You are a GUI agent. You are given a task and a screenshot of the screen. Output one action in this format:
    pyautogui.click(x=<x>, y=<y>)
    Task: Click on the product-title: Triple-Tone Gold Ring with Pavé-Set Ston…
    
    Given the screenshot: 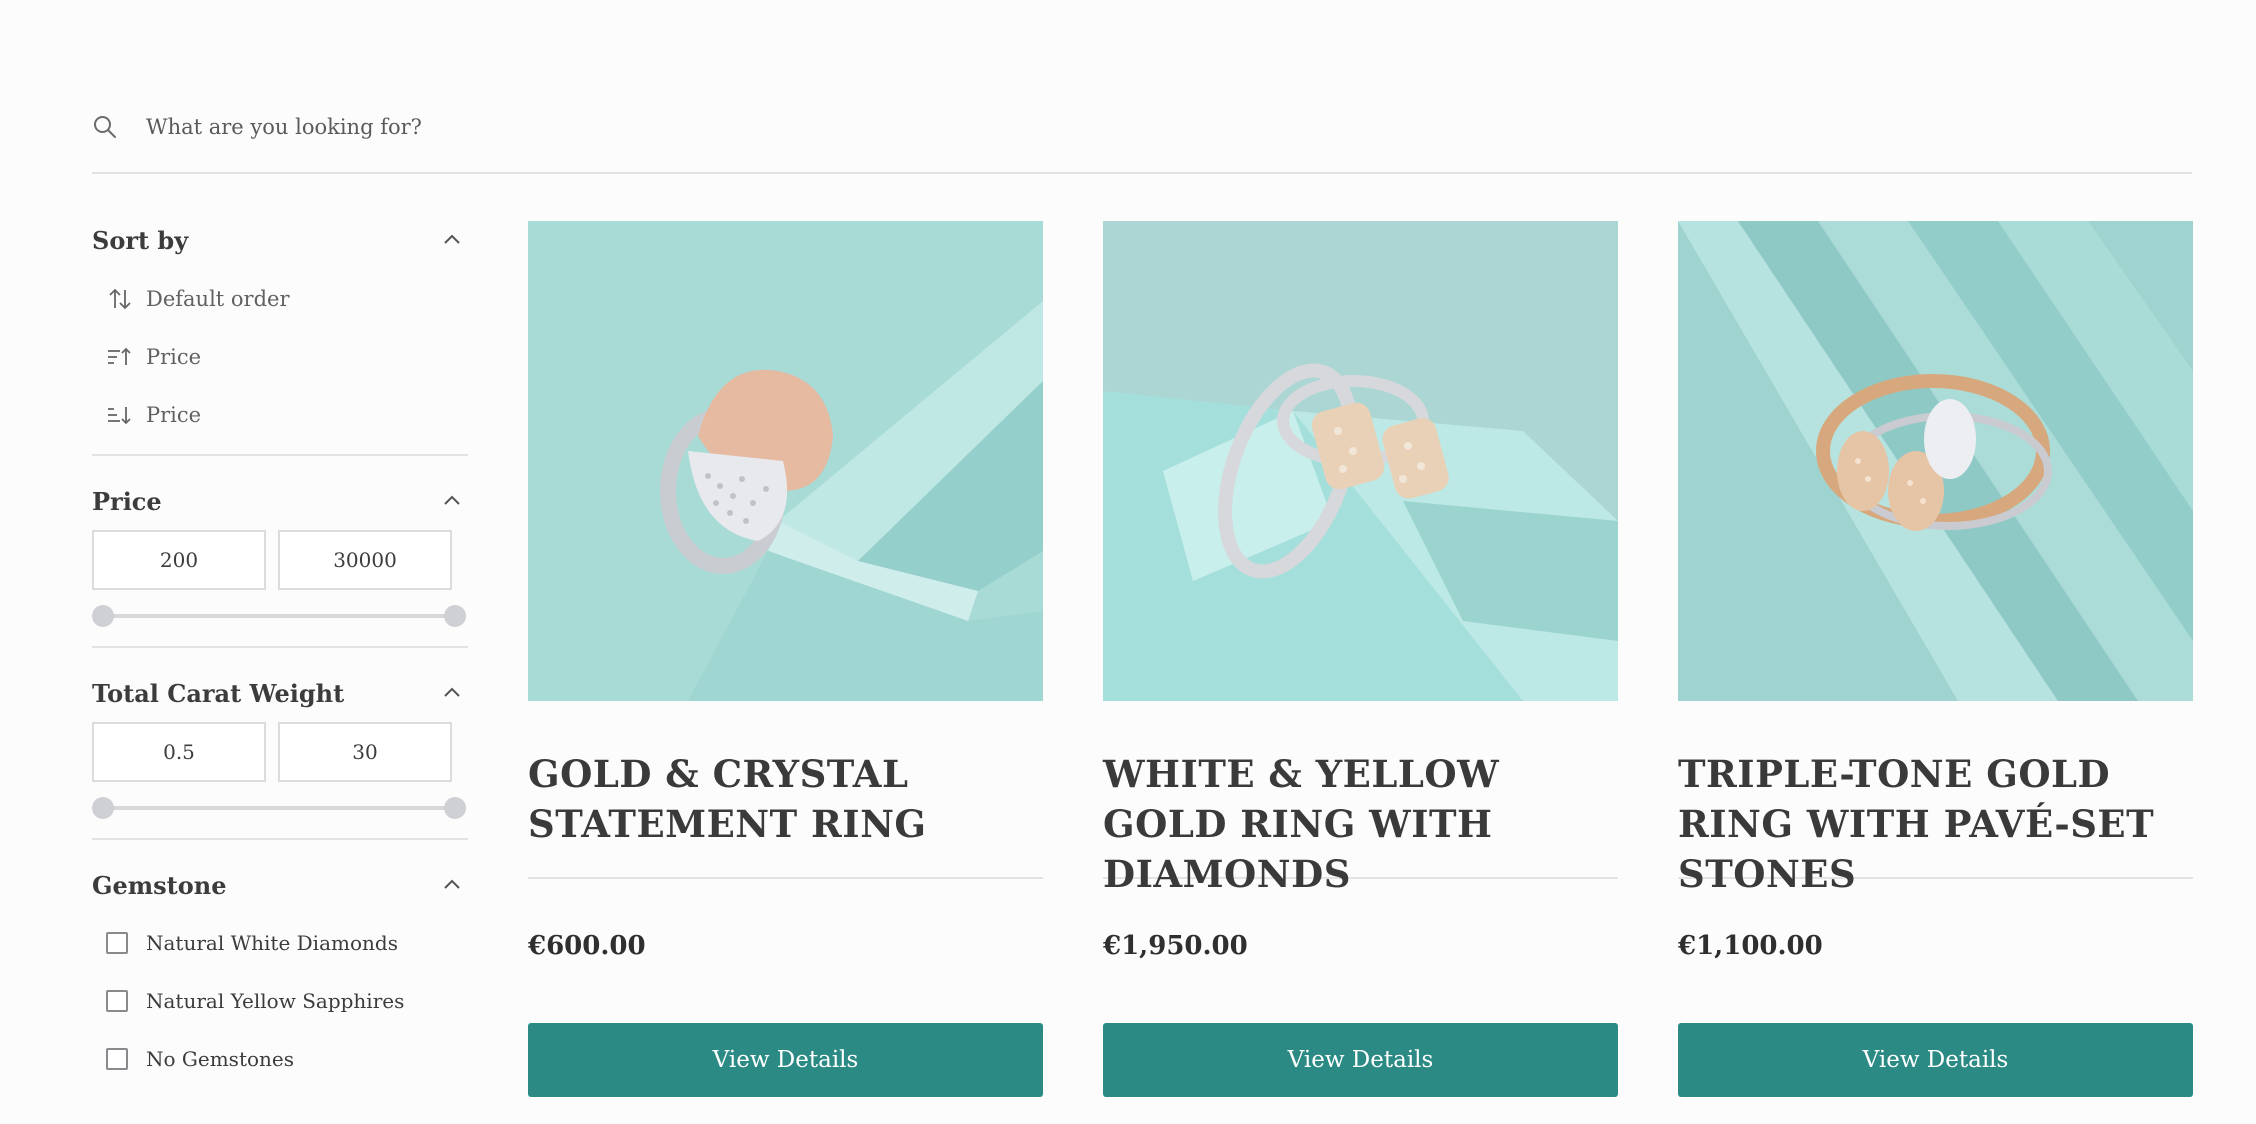 What is the action you would take?
    pyautogui.click(x=1935, y=822)
    